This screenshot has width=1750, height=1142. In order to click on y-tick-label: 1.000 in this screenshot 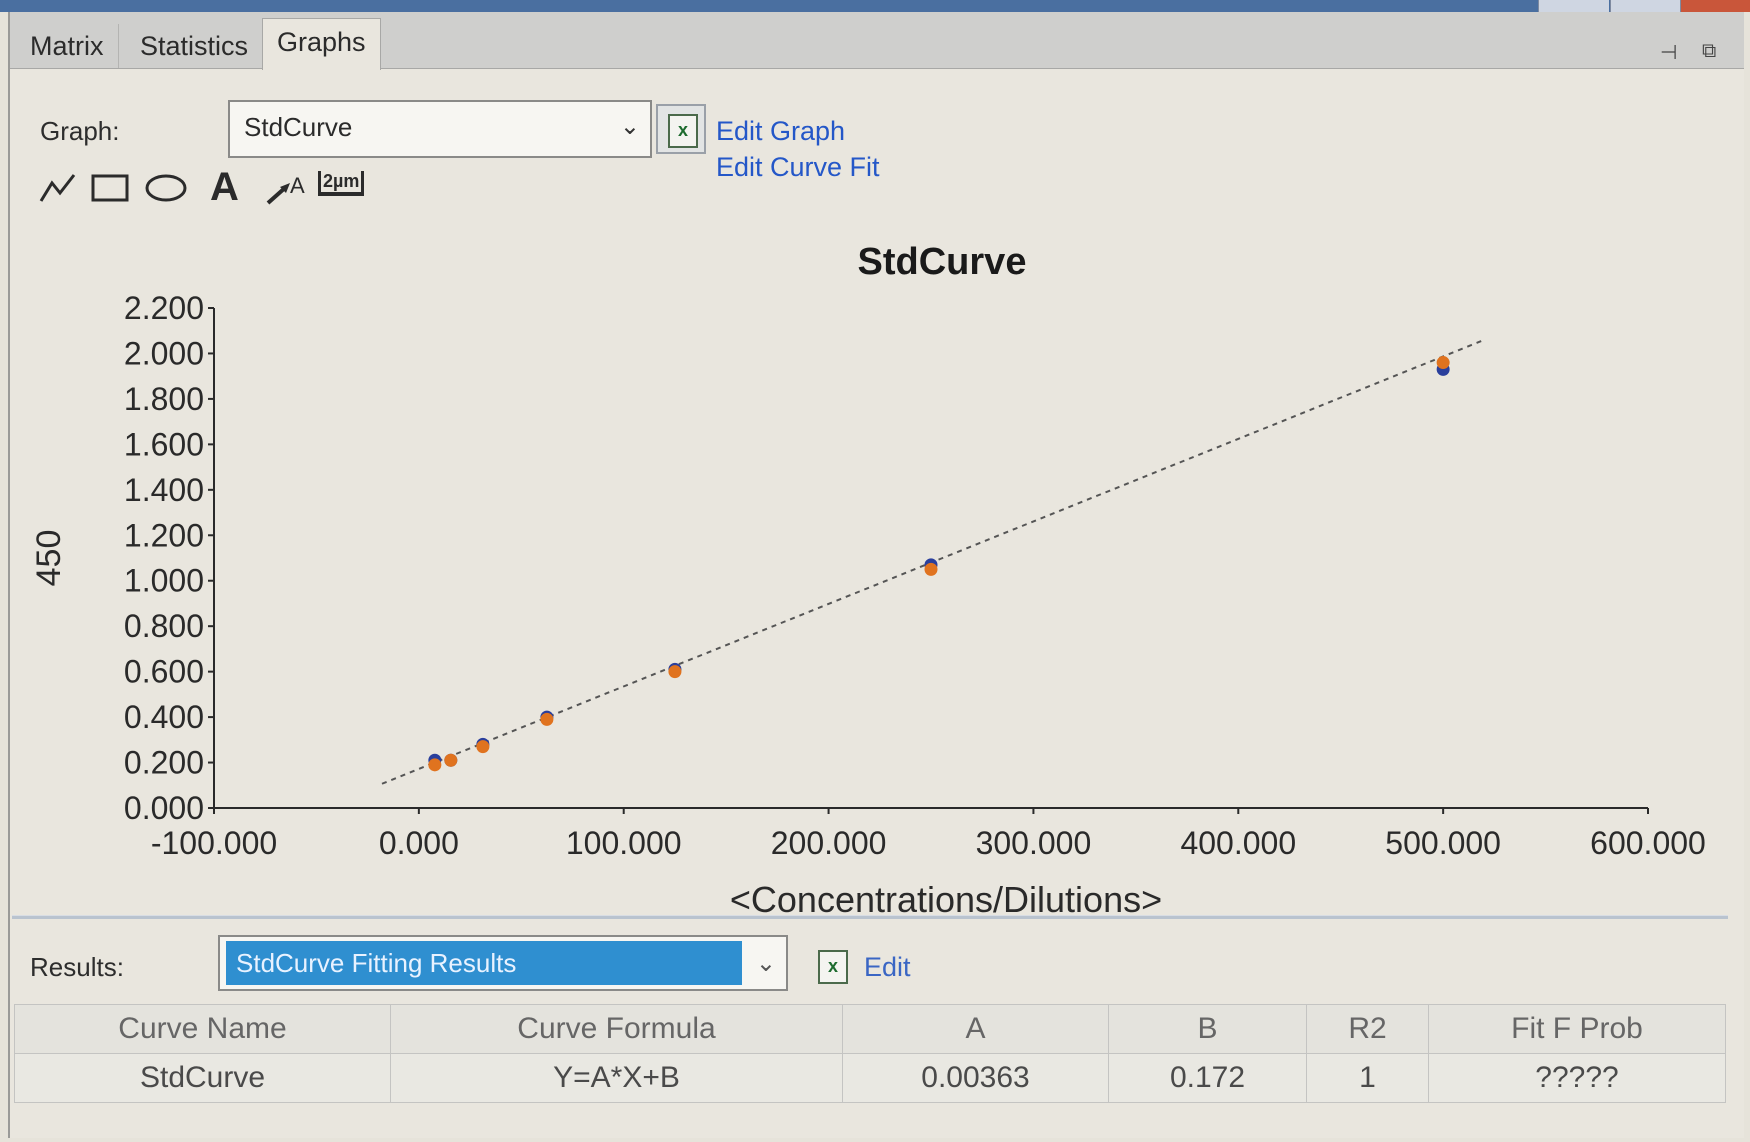, I will do `click(164, 581)`.